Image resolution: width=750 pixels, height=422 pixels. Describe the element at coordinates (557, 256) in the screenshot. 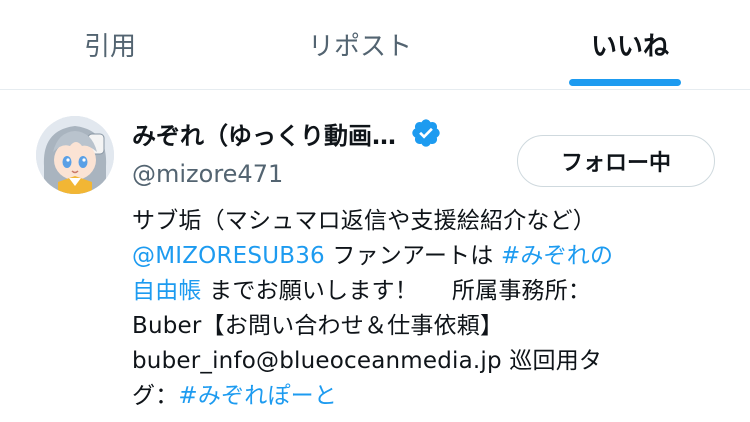

I see `hashtag-link: #みぞれの` at that location.